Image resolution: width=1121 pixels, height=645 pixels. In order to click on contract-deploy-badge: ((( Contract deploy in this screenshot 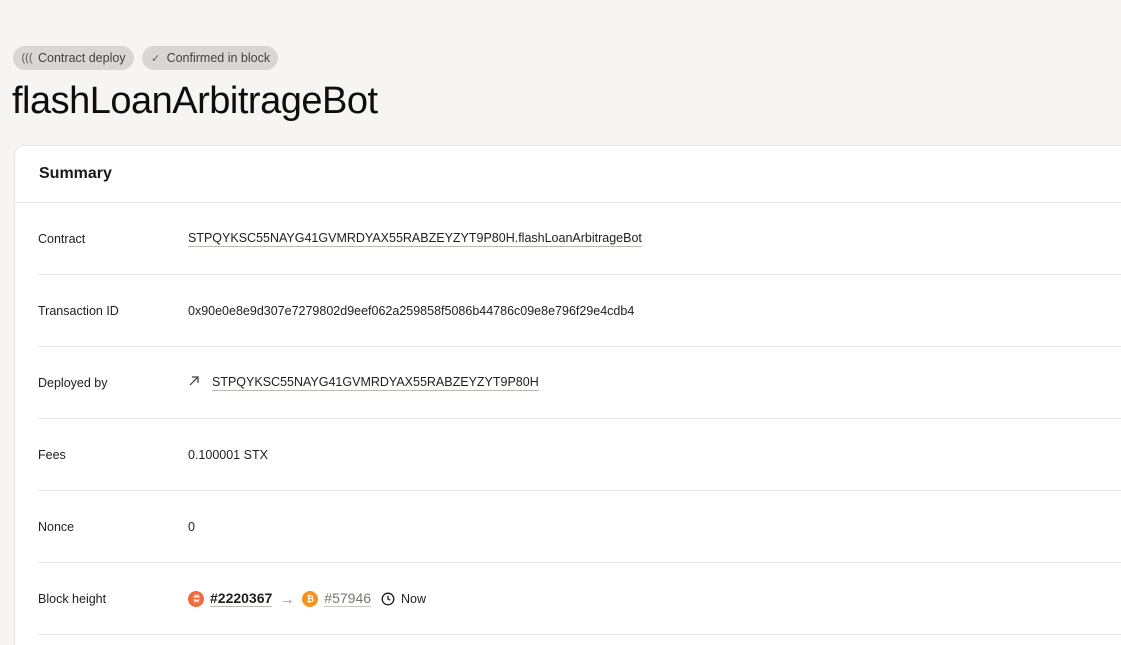, I will do `click(73, 58)`.